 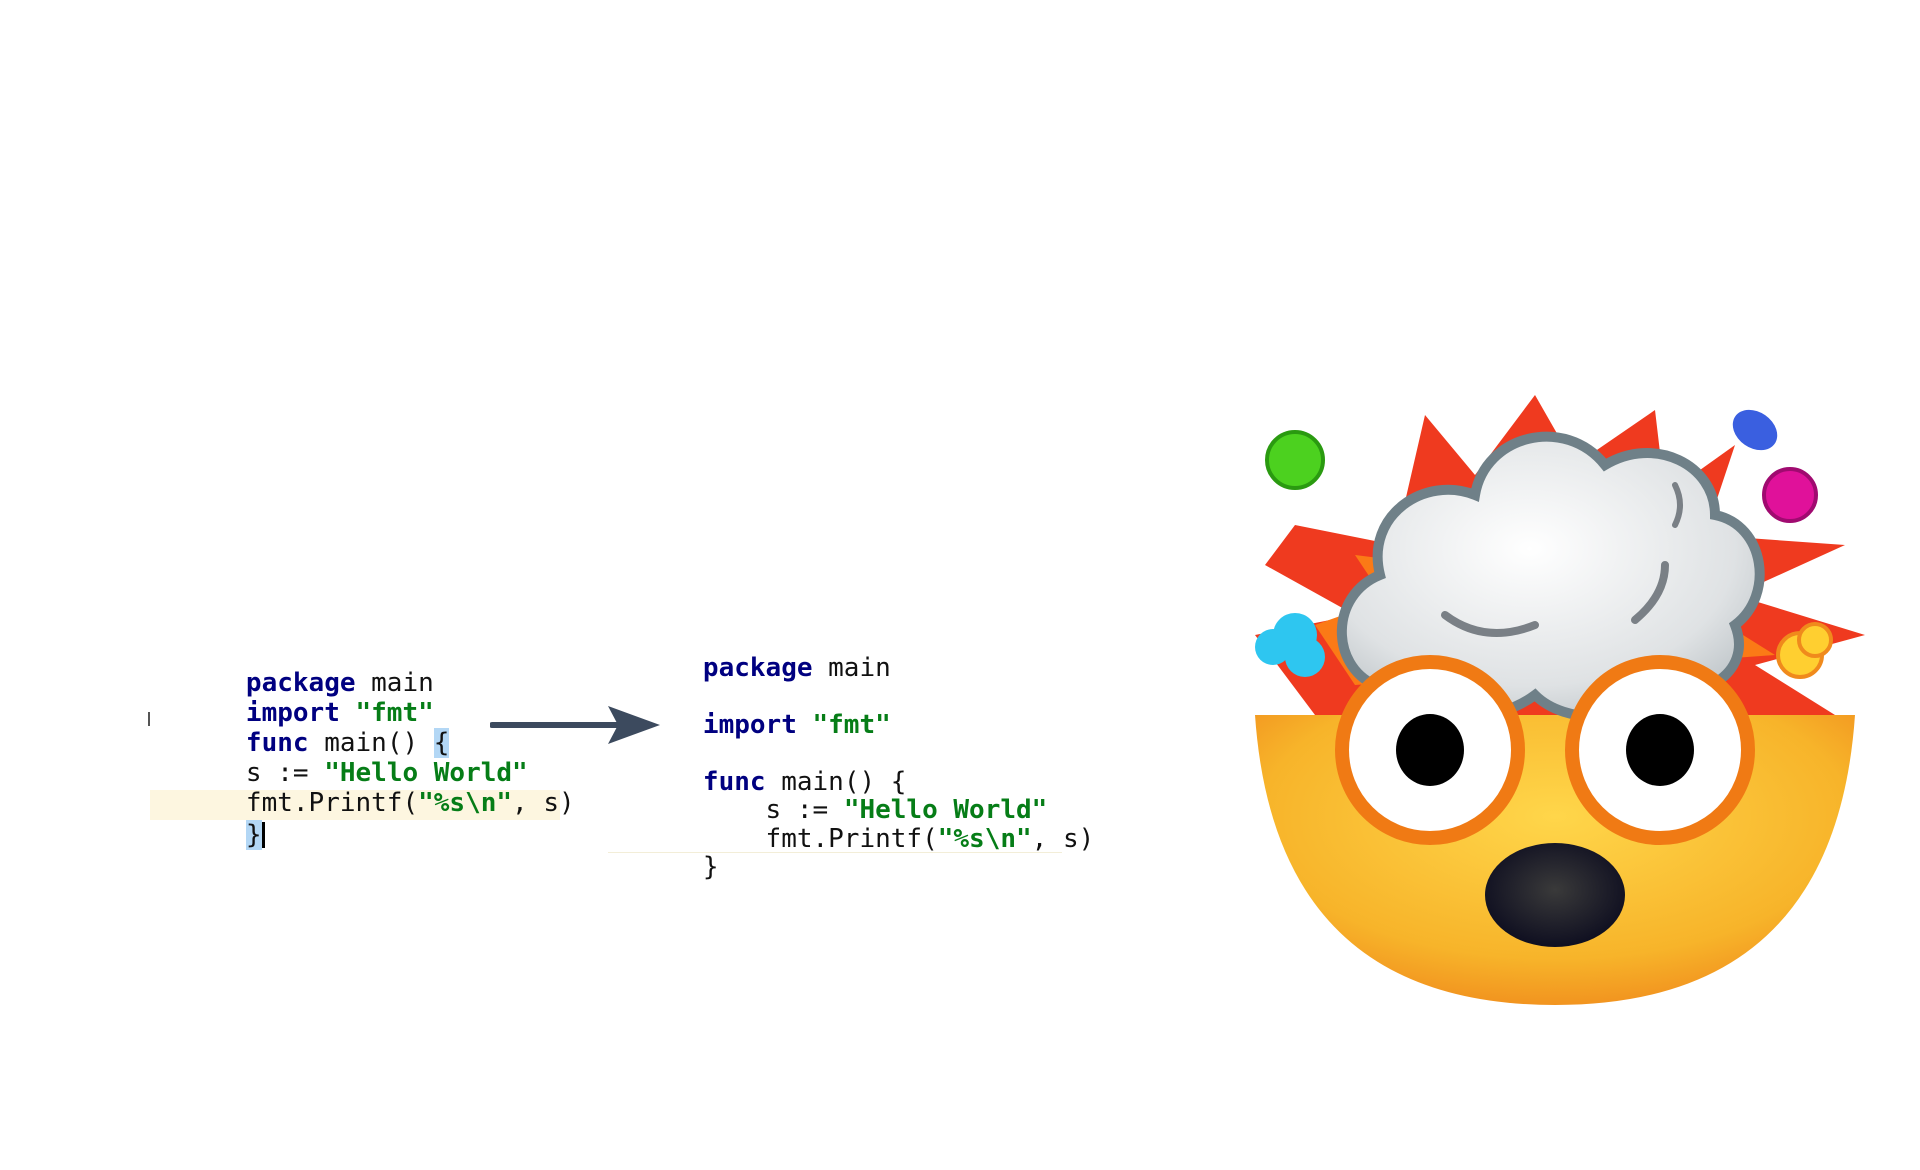 I want to click on keyword-token: package, so click(x=757, y=668).